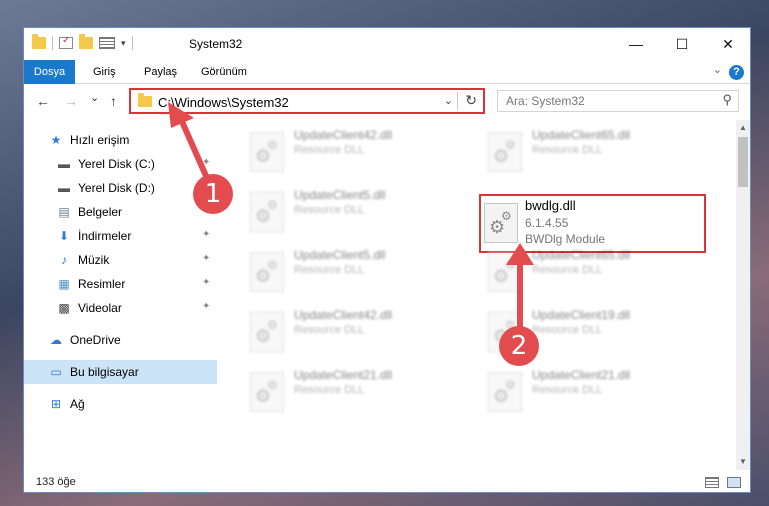 The width and height of the screenshot is (769, 506). What do you see at coordinates (120, 140) in the screenshot?
I see `sidebar-item-quick-access: ★ Hızlı erişim` at bounding box center [120, 140].